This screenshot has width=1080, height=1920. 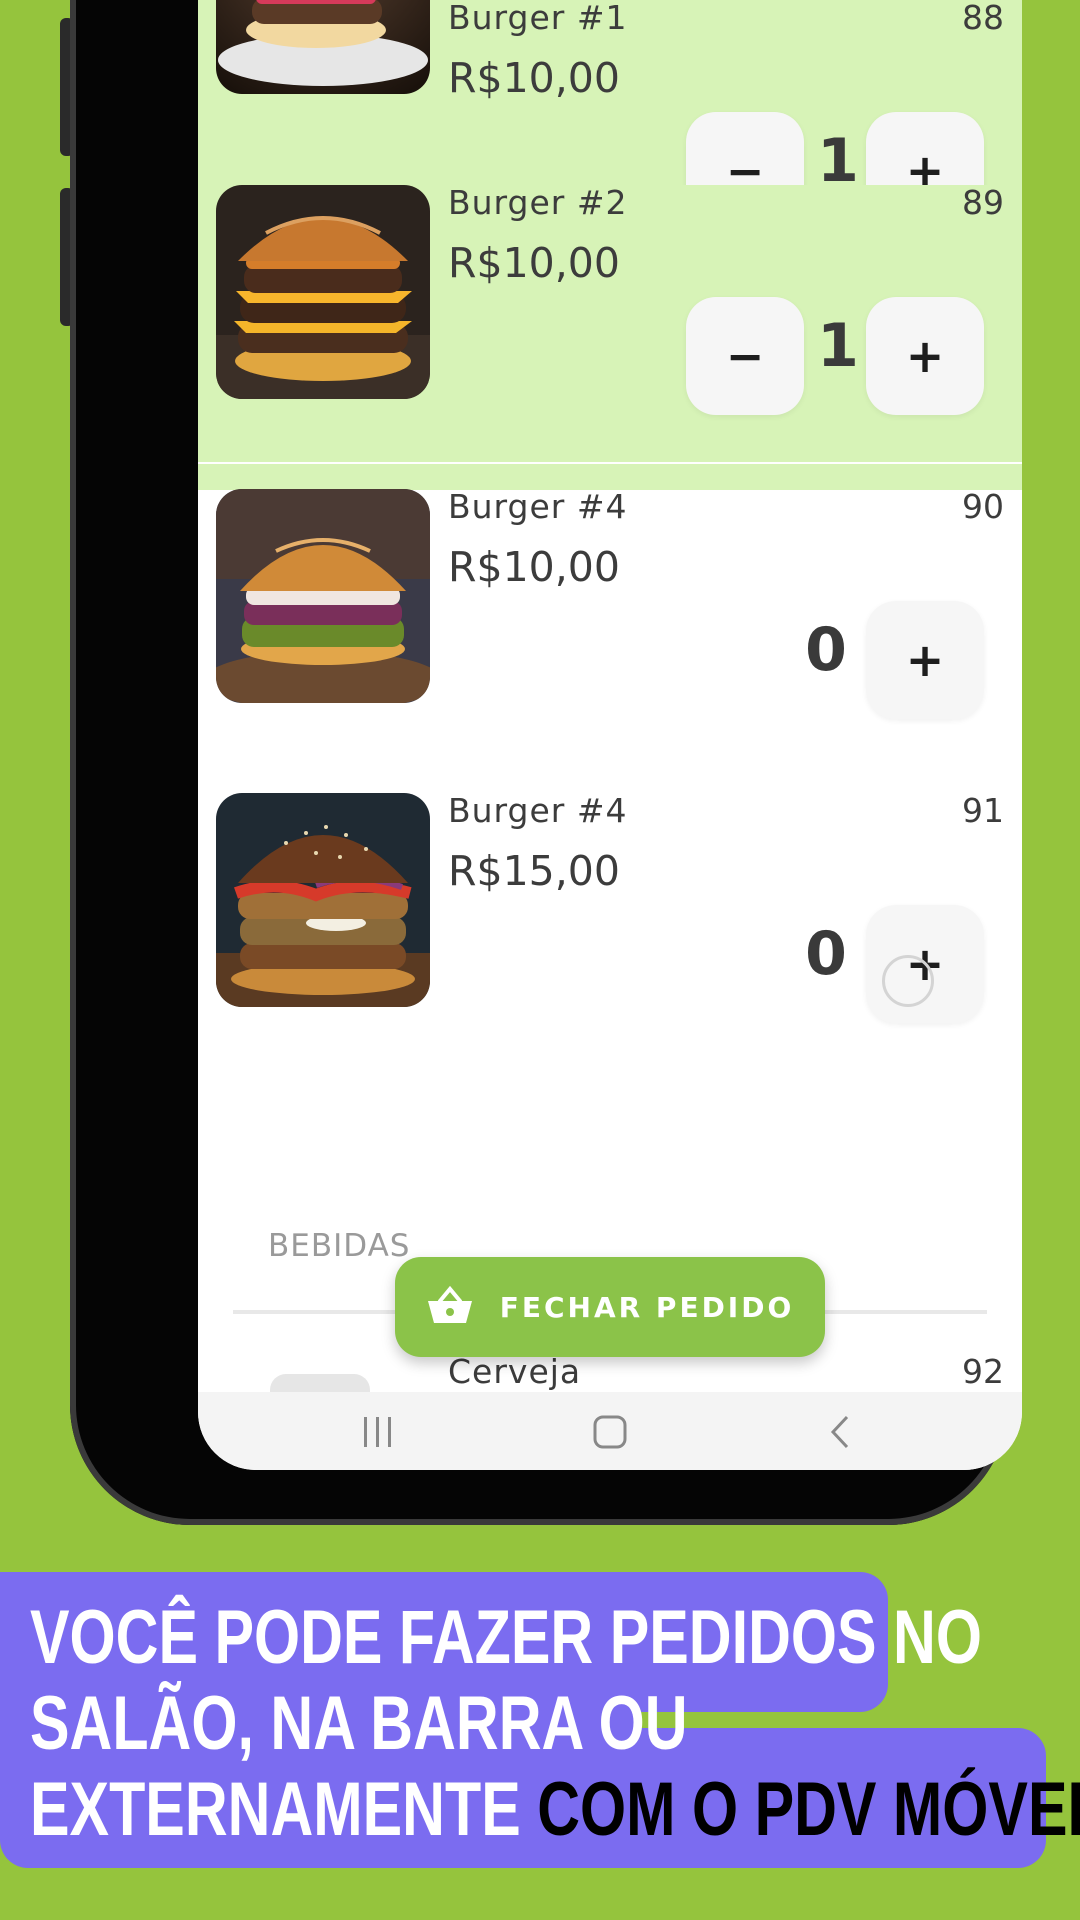 I want to click on back-icon, so click(x=840, y=1432).